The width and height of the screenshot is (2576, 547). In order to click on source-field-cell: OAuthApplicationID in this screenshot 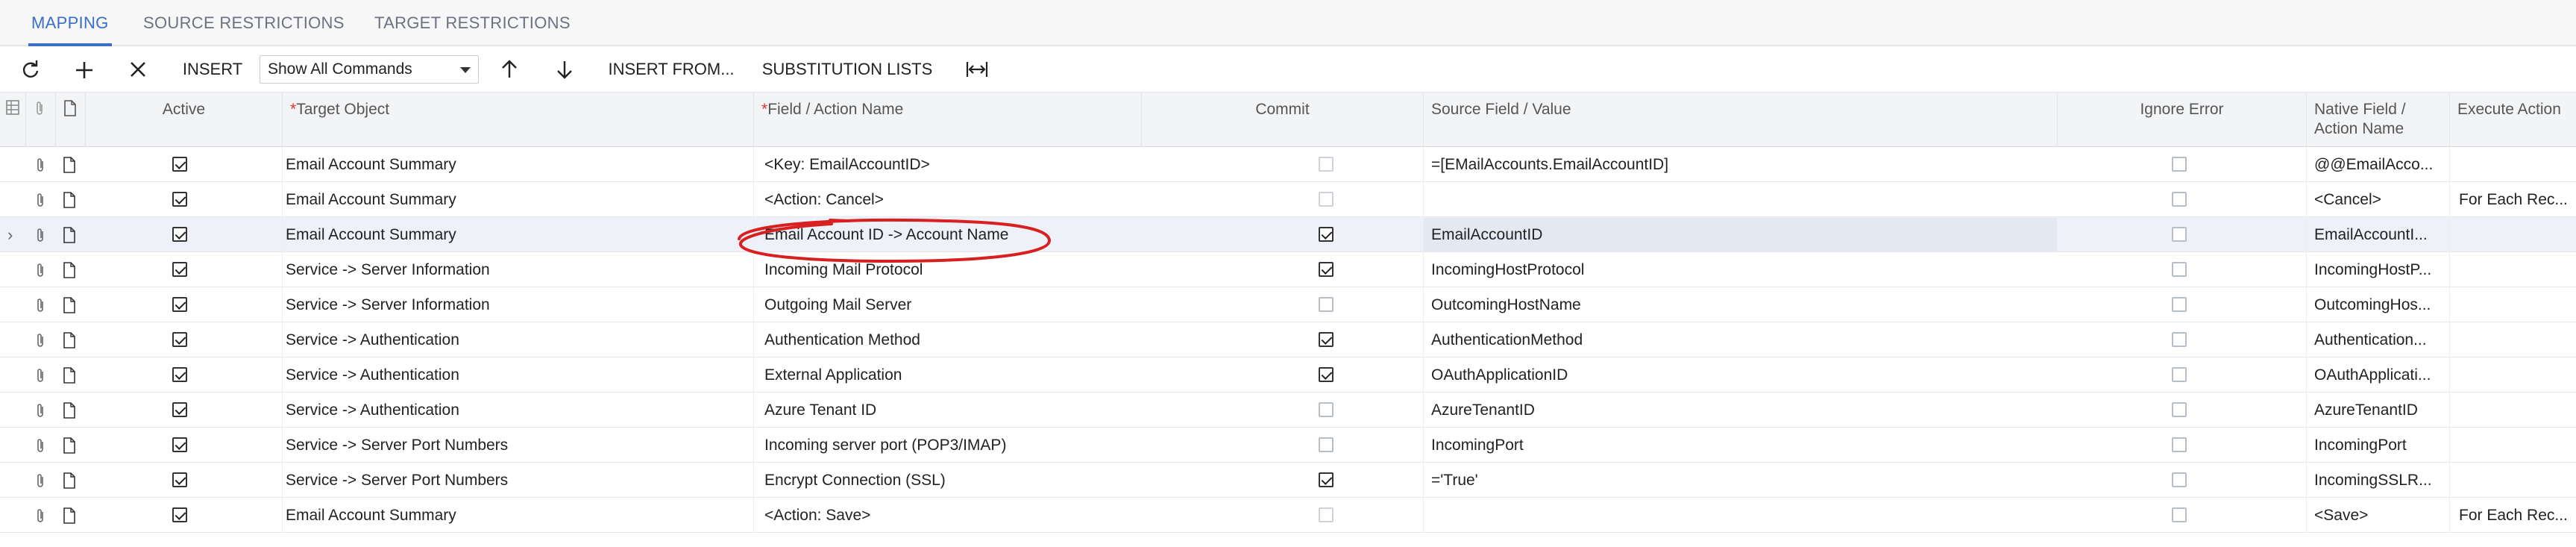, I will do `click(1740, 375)`.